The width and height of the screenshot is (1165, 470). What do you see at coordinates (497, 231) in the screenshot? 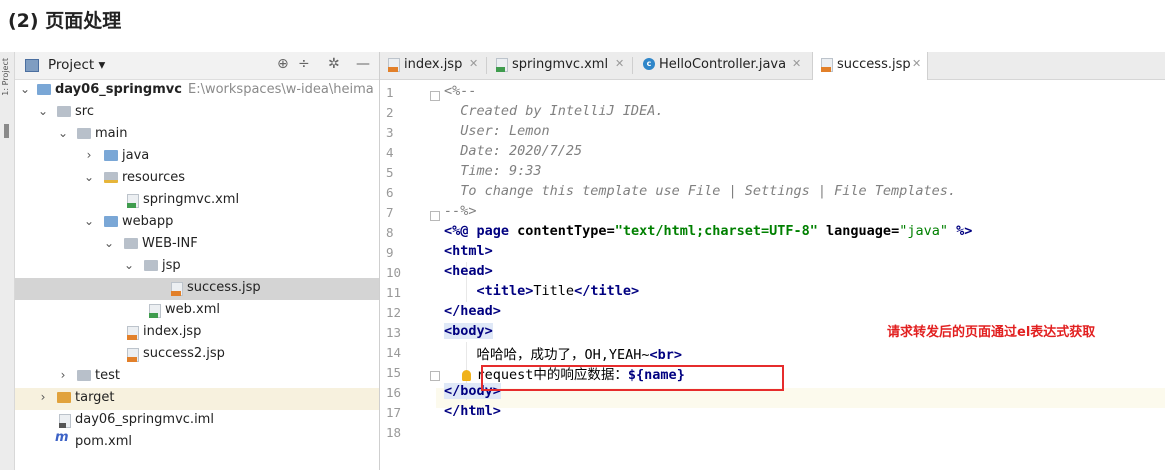
I see `directive-name: page` at bounding box center [497, 231].